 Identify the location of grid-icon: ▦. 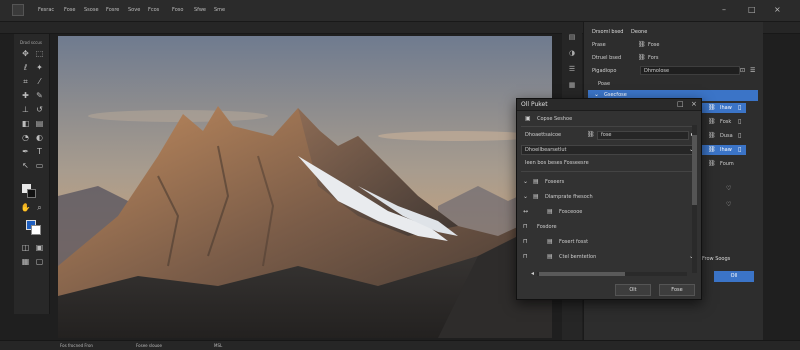
(25, 261).